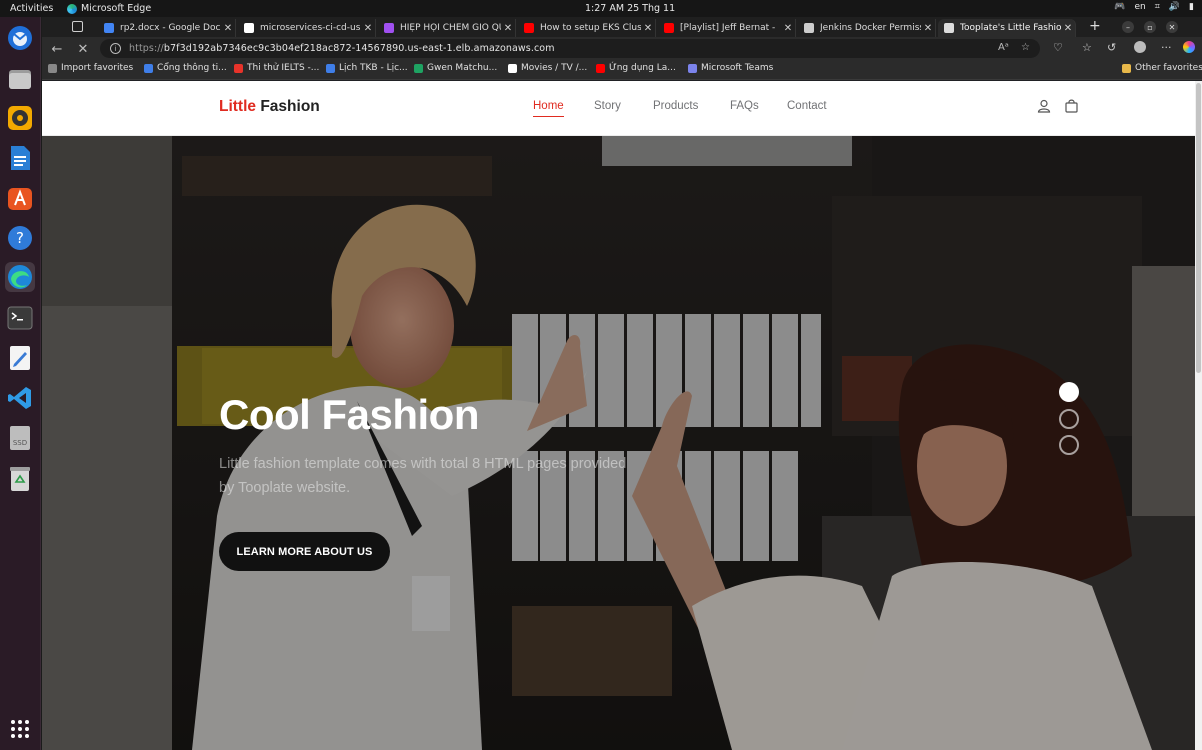 The image size is (1202, 750). Describe the element at coordinates (1189, 47) in the screenshot. I see `copilot-icon` at that location.